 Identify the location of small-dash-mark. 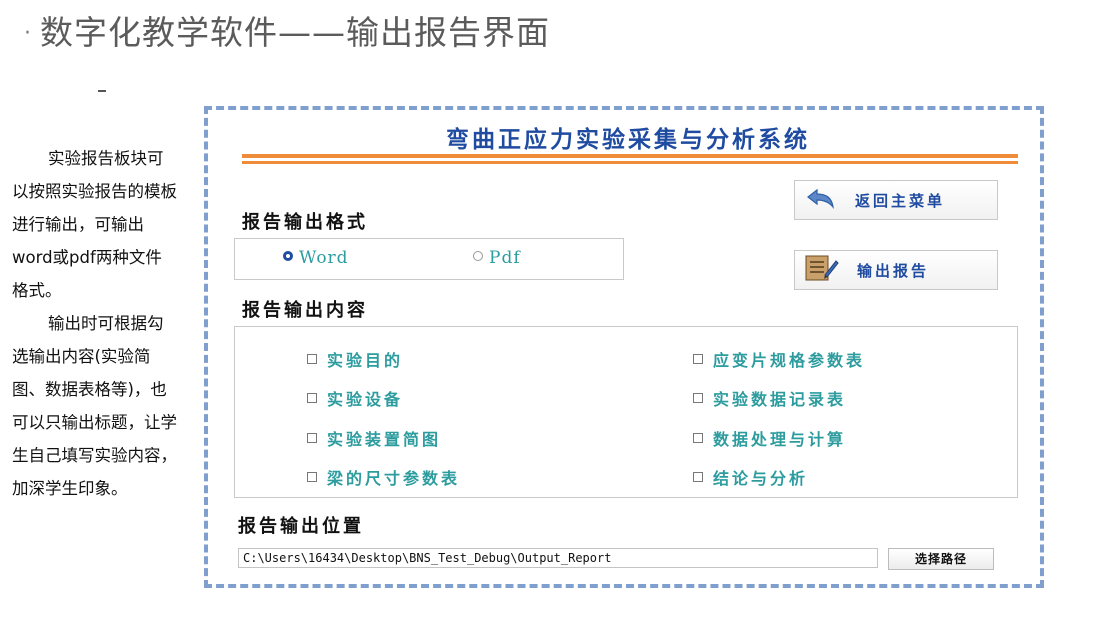
(102, 91).